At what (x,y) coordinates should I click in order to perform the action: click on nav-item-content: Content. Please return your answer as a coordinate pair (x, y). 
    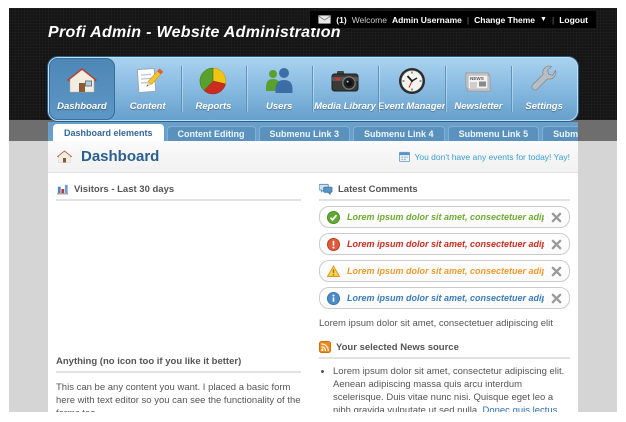
    Looking at the image, I should click on (148, 89).